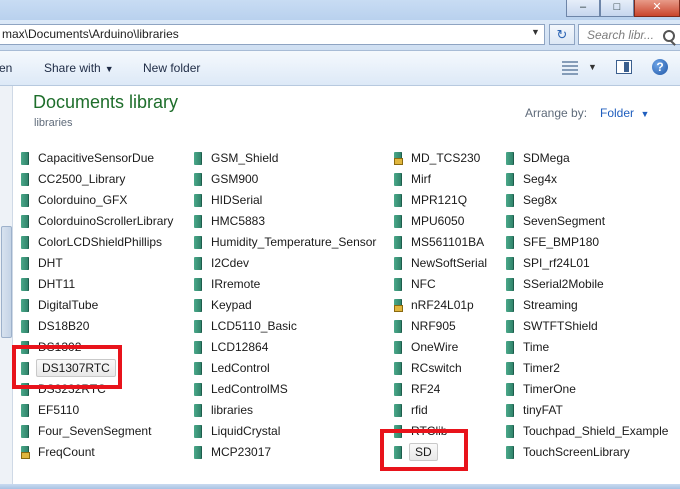  What do you see at coordinates (583, 8) in the screenshot?
I see `minimize-button: –` at bounding box center [583, 8].